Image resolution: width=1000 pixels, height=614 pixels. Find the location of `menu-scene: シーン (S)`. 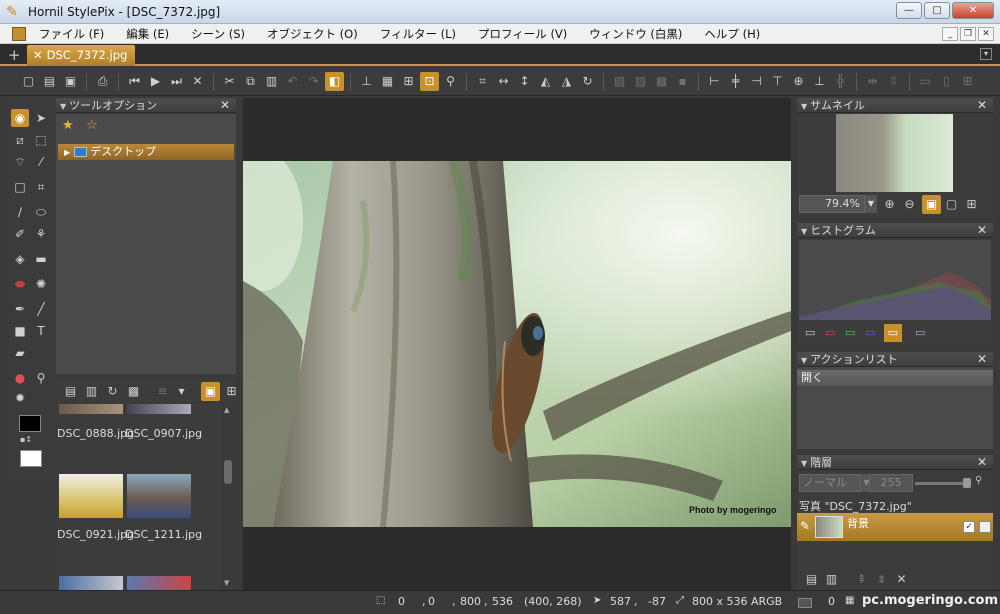

menu-scene: シーン (S) is located at coordinates (218, 34).